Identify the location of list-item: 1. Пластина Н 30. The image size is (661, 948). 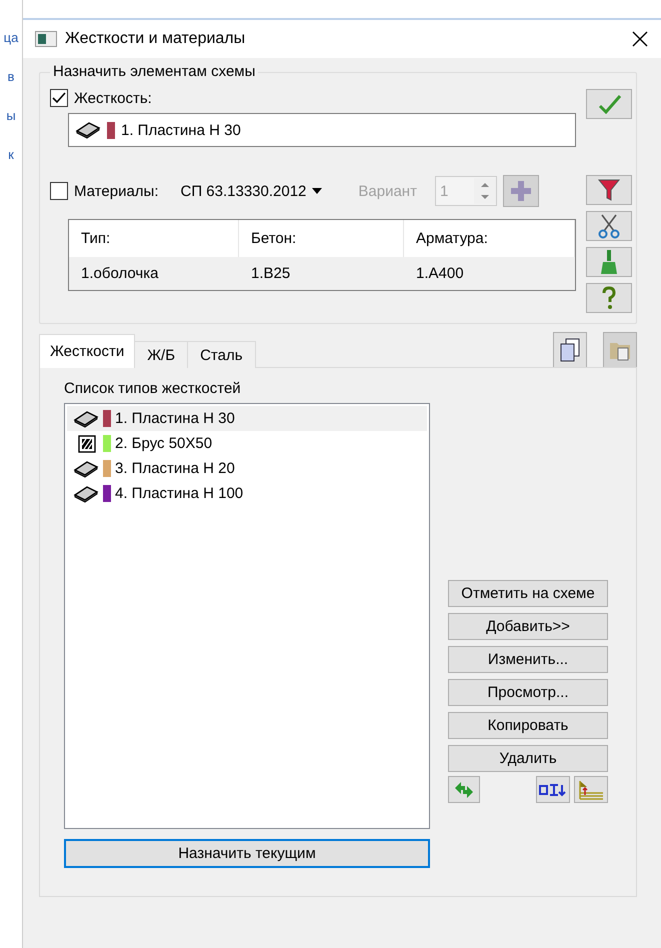
(247, 418).